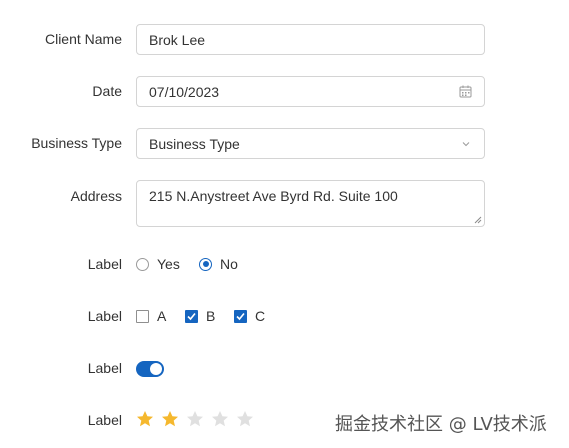 Image resolution: width=569 pixels, height=448 pixels. I want to click on toggle-row: Label, so click(284, 368).